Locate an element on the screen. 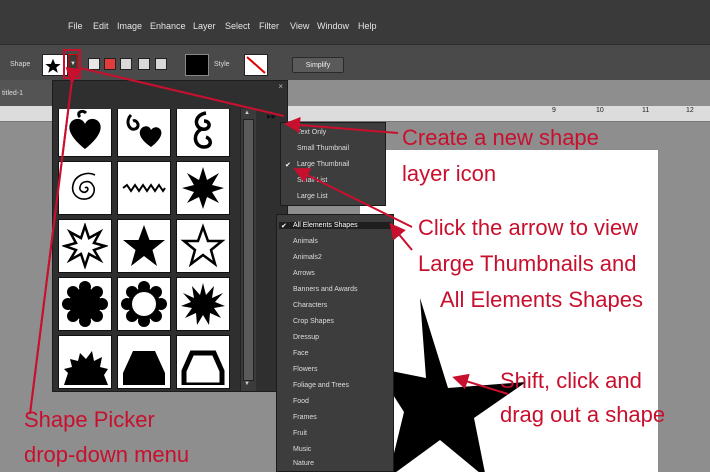 This screenshot has height=472, width=710. menu-item-crop-shapes: Crop Shapes is located at coordinates (313, 321).